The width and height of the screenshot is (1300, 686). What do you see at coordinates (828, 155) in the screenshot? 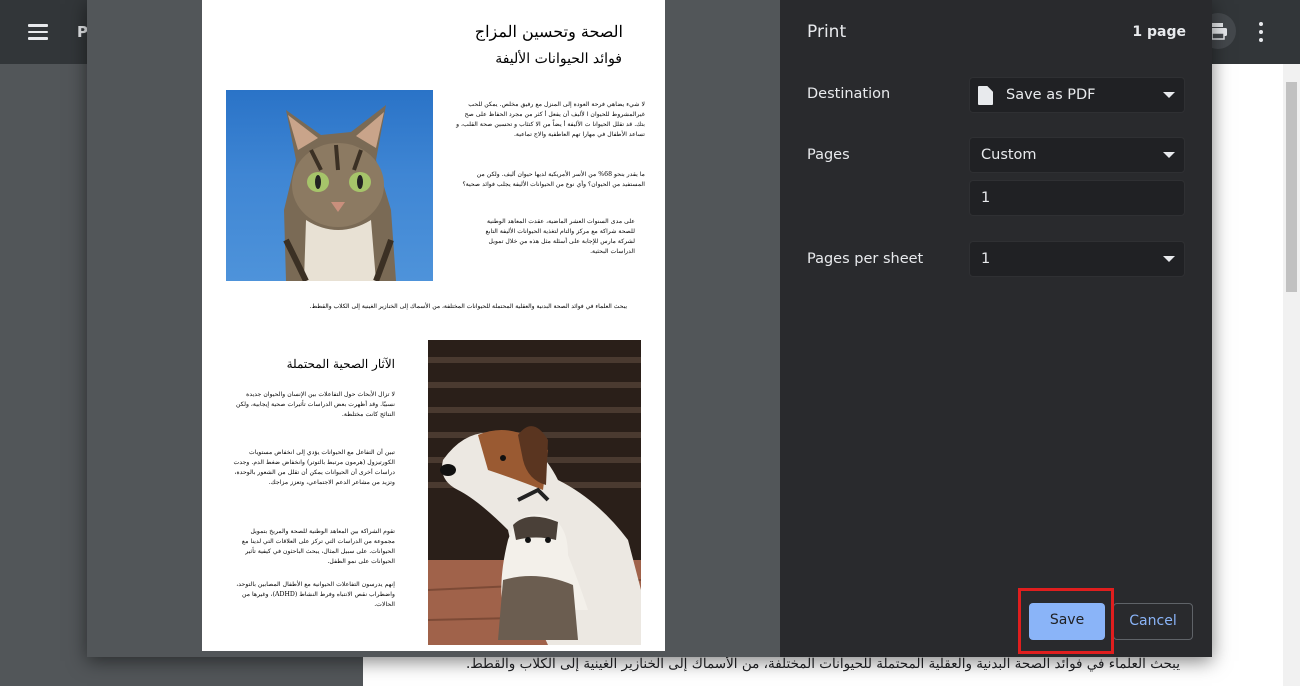
I see `pages-label: Pages` at bounding box center [828, 155].